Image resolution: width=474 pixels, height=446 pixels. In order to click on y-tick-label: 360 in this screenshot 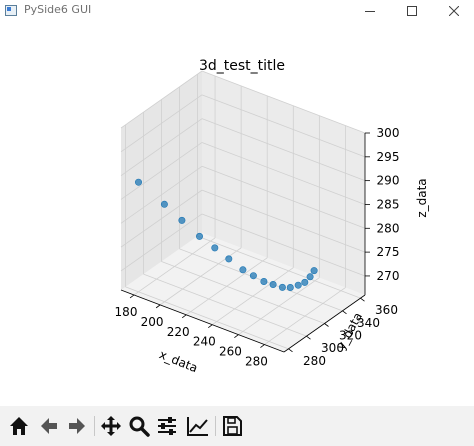, I will do `click(386, 310)`.